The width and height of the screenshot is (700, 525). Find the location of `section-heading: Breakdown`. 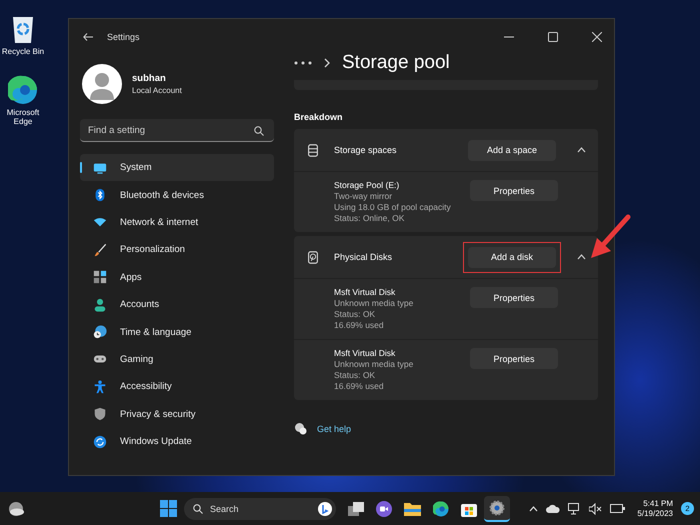

section-heading: Breakdown is located at coordinates (319, 117).